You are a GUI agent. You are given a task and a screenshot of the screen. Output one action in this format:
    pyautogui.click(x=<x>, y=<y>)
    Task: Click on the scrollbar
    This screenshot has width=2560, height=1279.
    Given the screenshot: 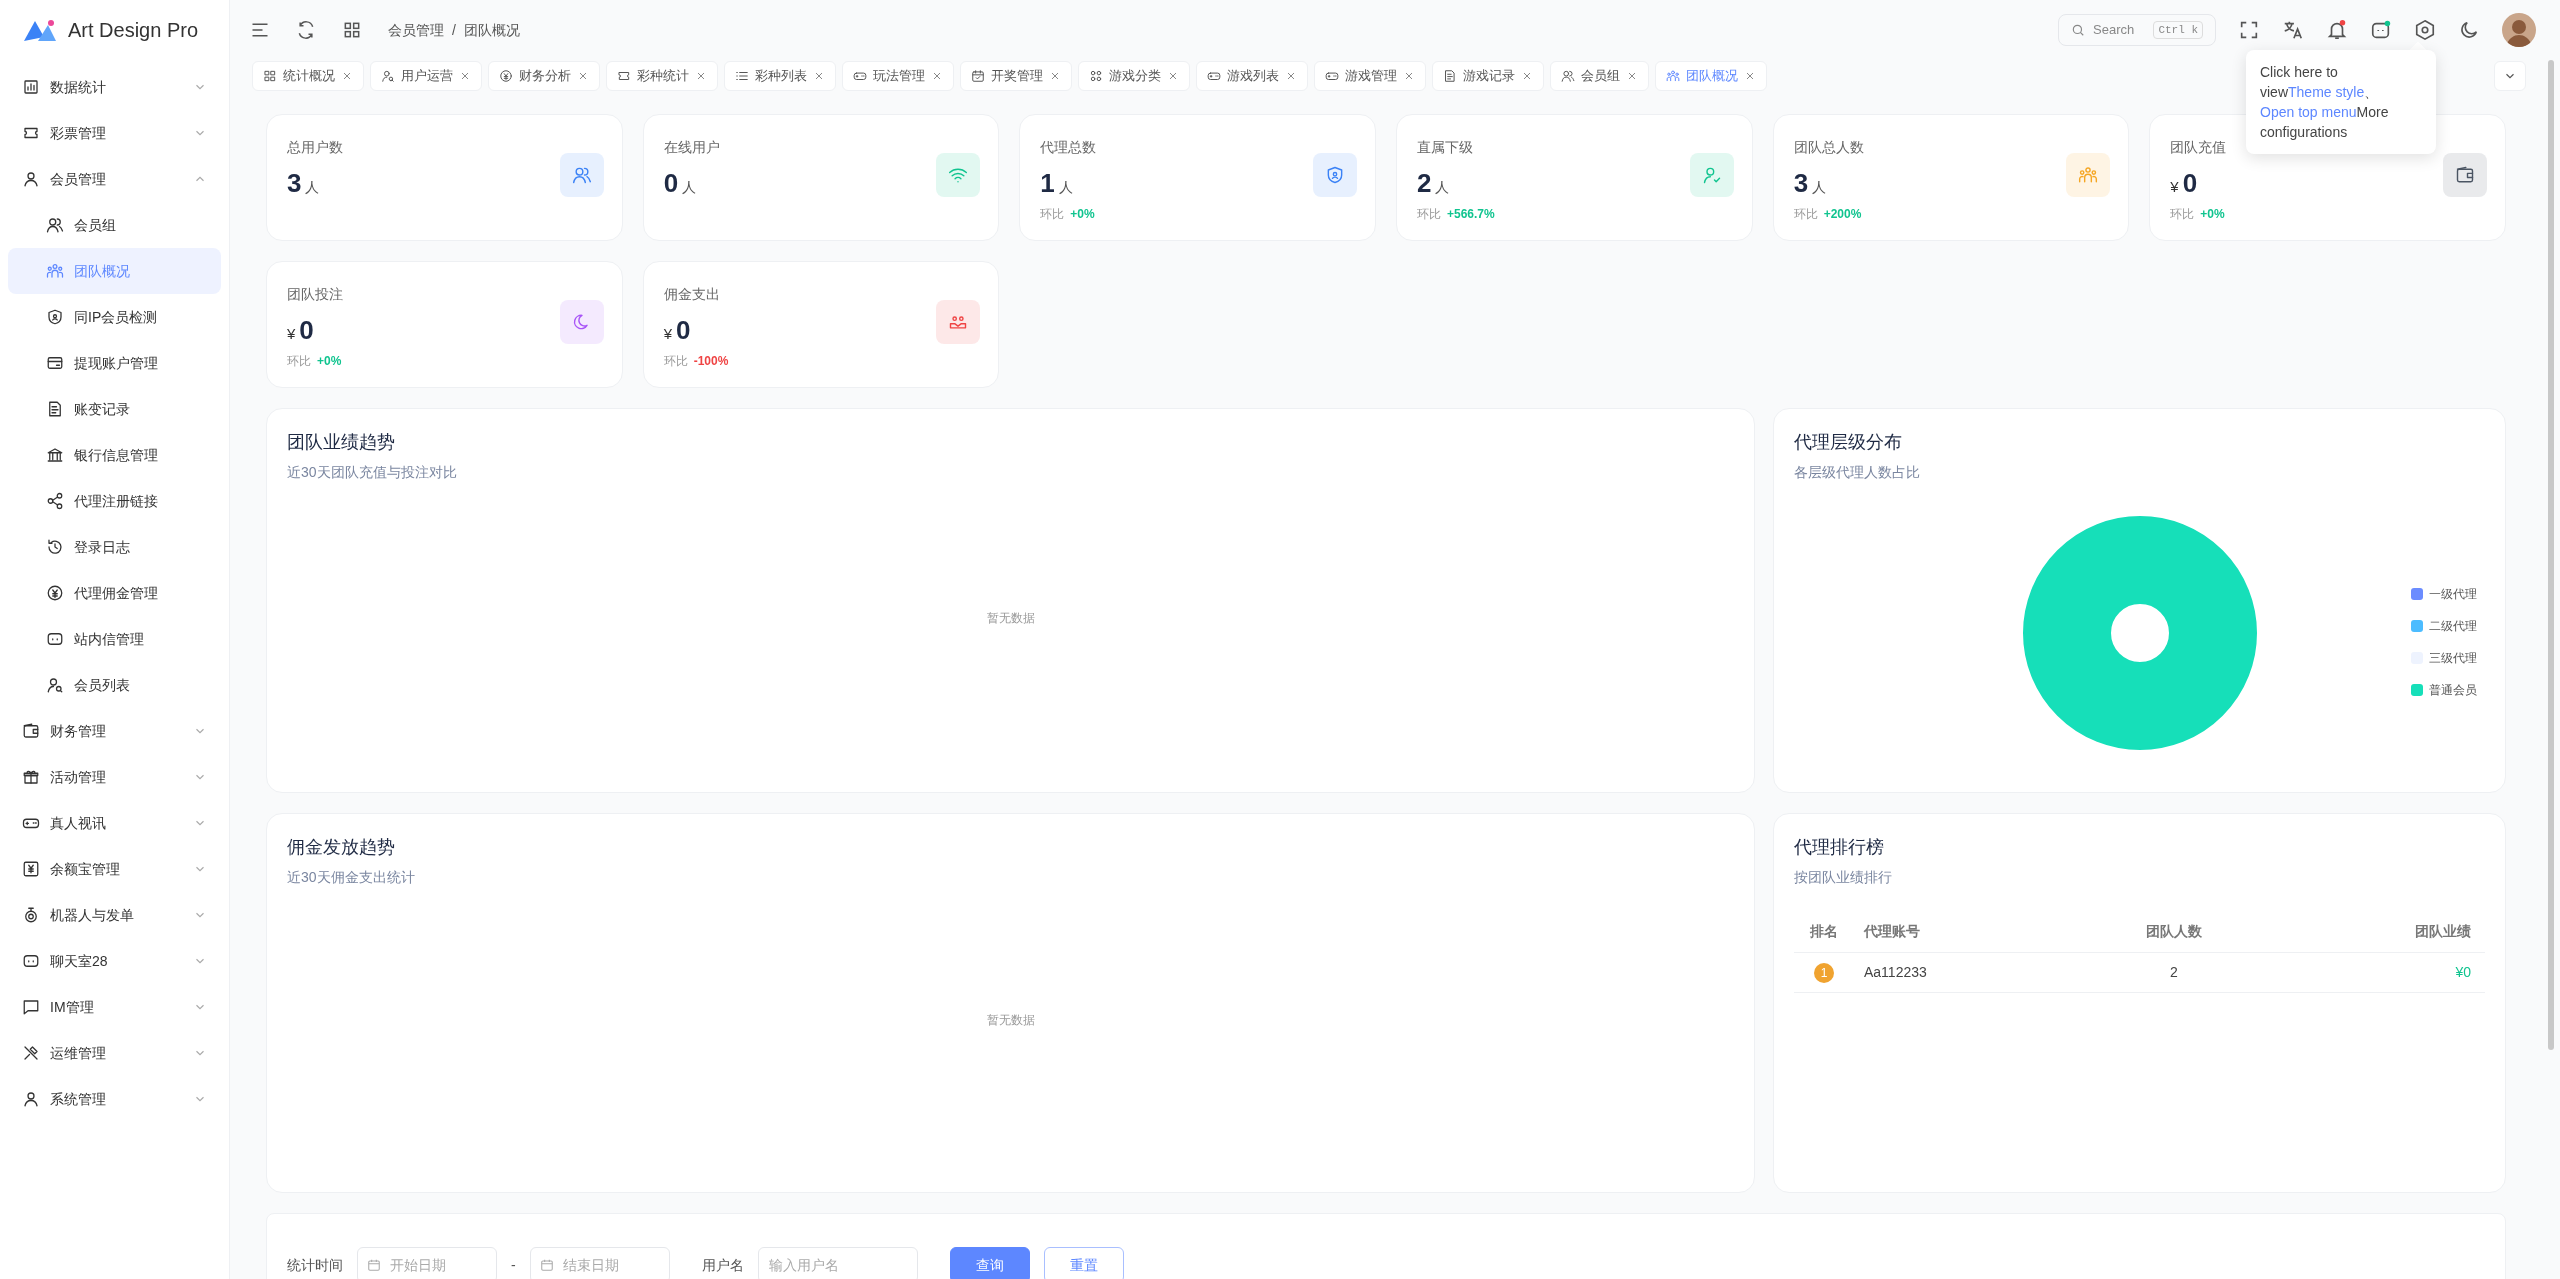 What is the action you would take?
    pyautogui.click(x=2551, y=555)
    